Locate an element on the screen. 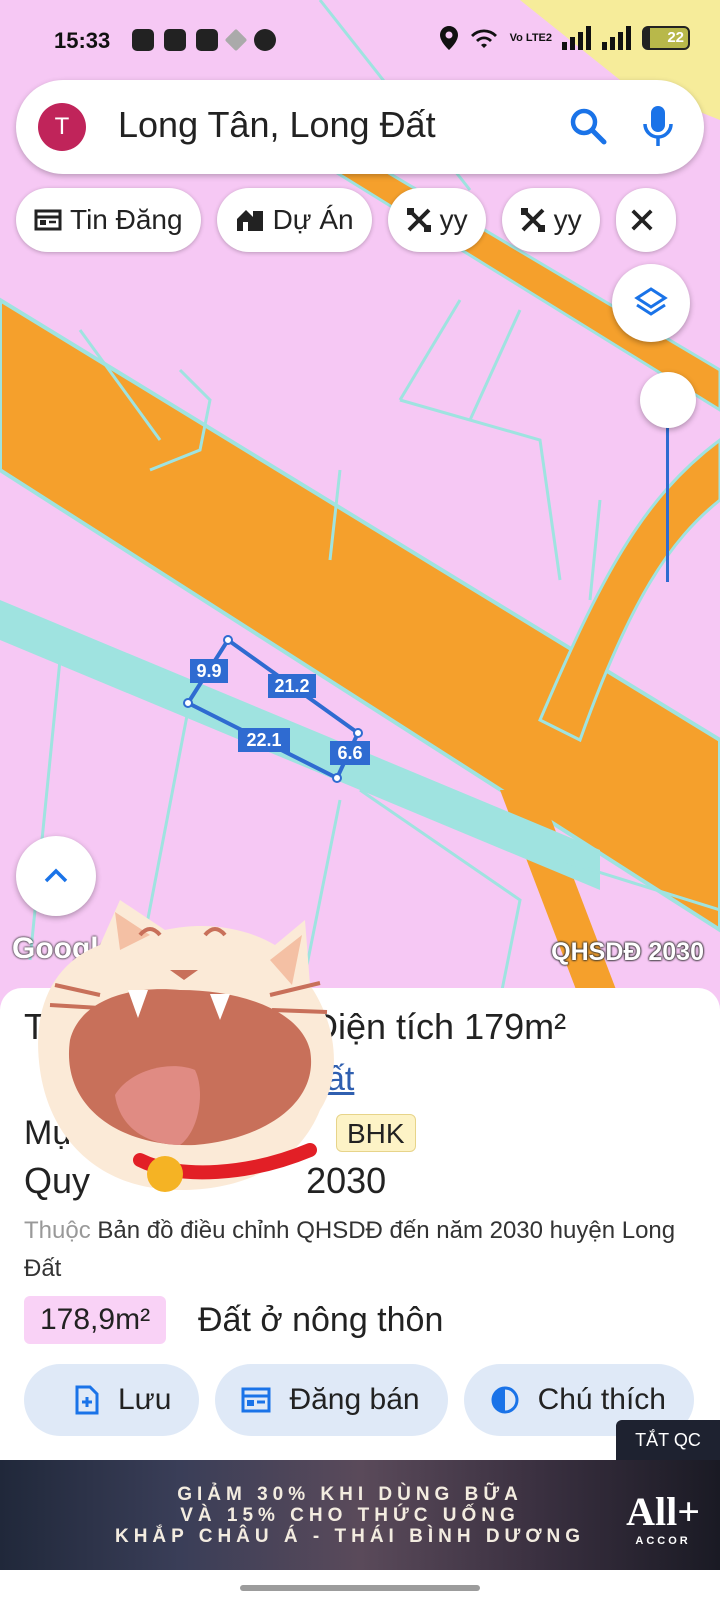  home-gesture-bar is located at coordinates (360, 1588).